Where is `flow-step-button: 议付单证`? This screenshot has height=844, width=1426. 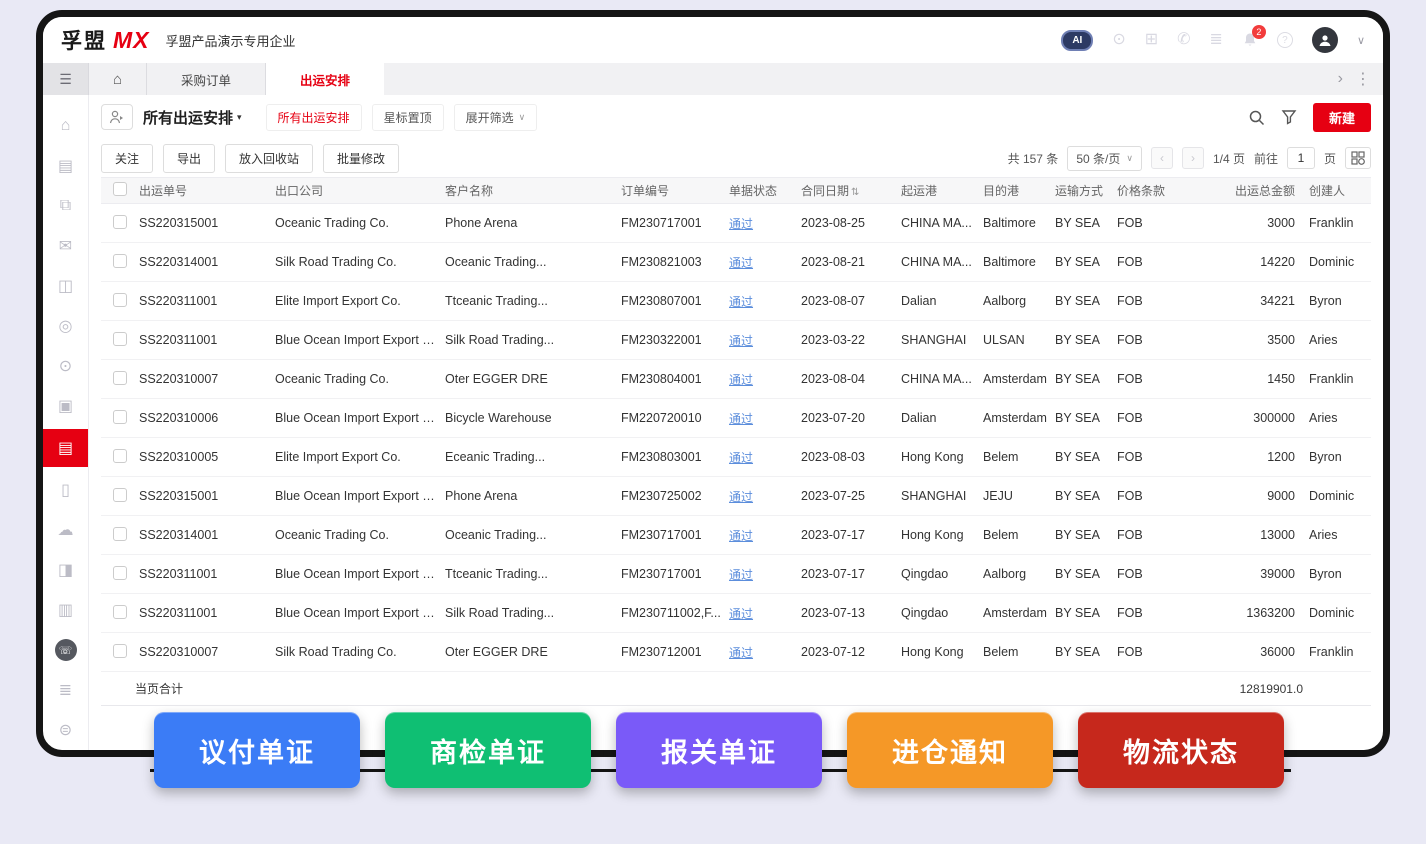 flow-step-button: 议付单证 is located at coordinates (257, 750).